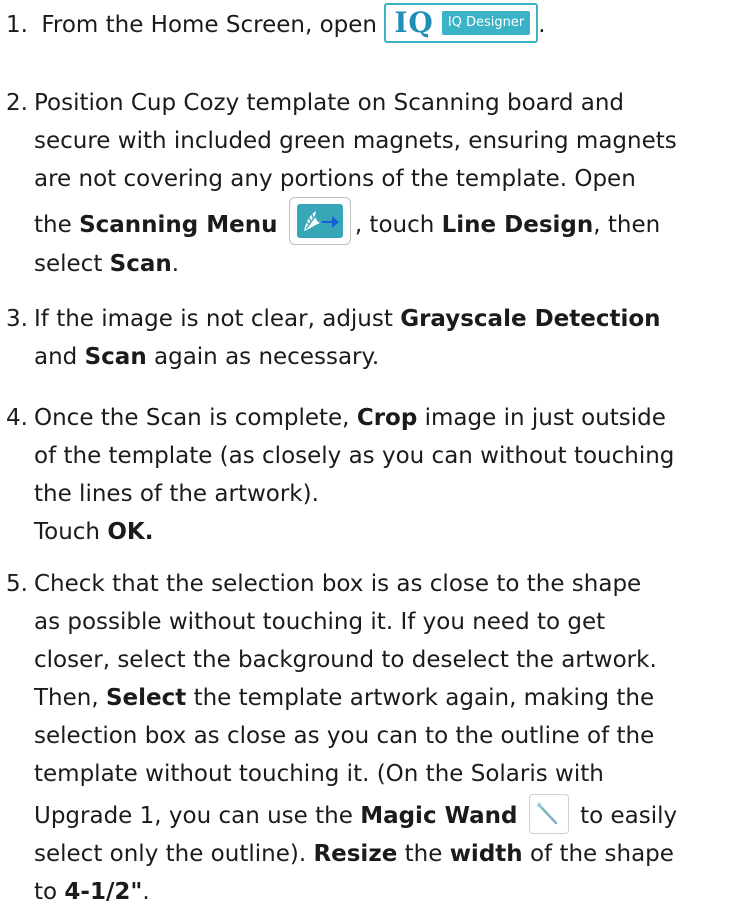 Image resolution: width=733 pixels, height=911 pixels. What do you see at coordinates (355, 854) in the screenshot?
I see `resize-label: Resize` at bounding box center [355, 854].